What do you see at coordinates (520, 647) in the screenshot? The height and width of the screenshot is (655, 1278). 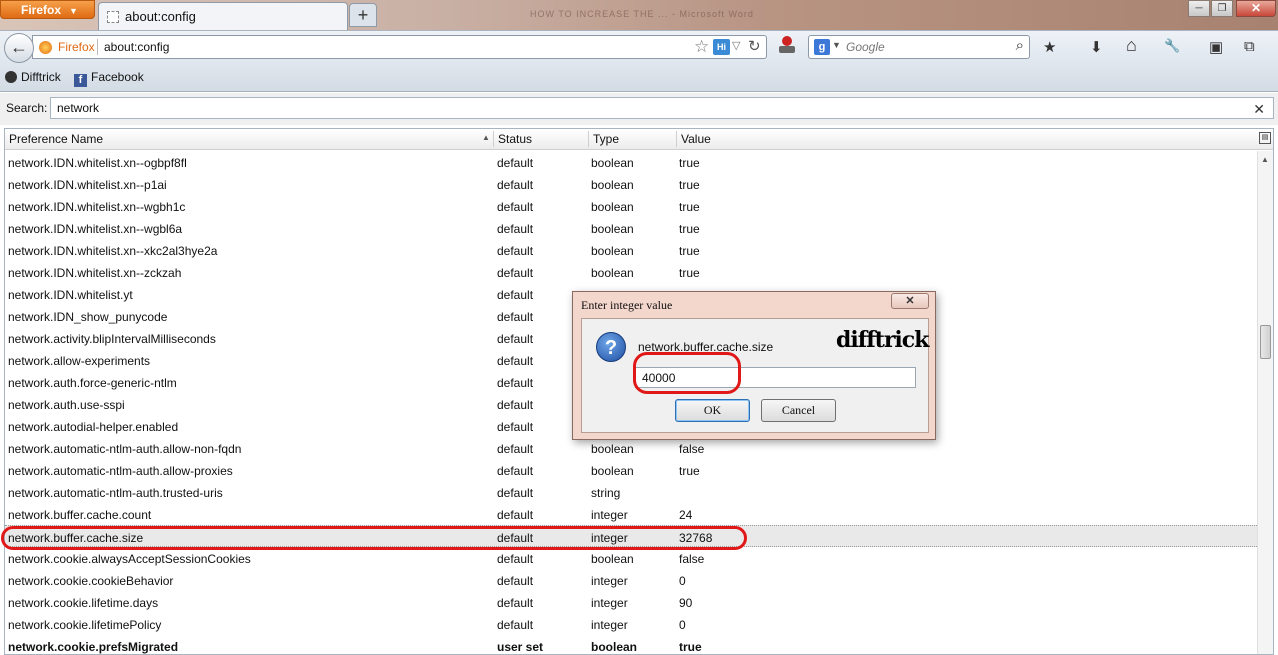 I see `status-cell: user set` at bounding box center [520, 647].